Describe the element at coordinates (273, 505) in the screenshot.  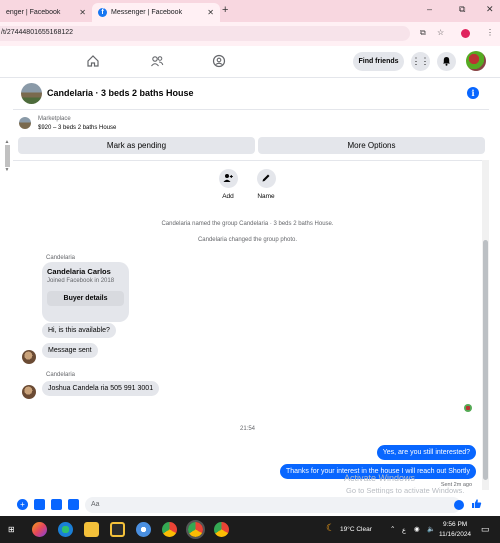
I see `message-input: Aa` at that location.